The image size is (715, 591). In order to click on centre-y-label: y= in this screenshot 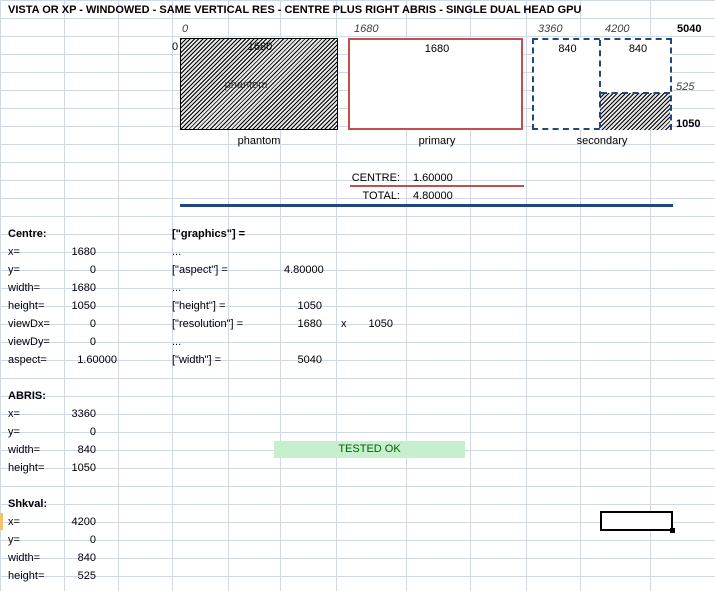, I will do `click(14, 270)`.